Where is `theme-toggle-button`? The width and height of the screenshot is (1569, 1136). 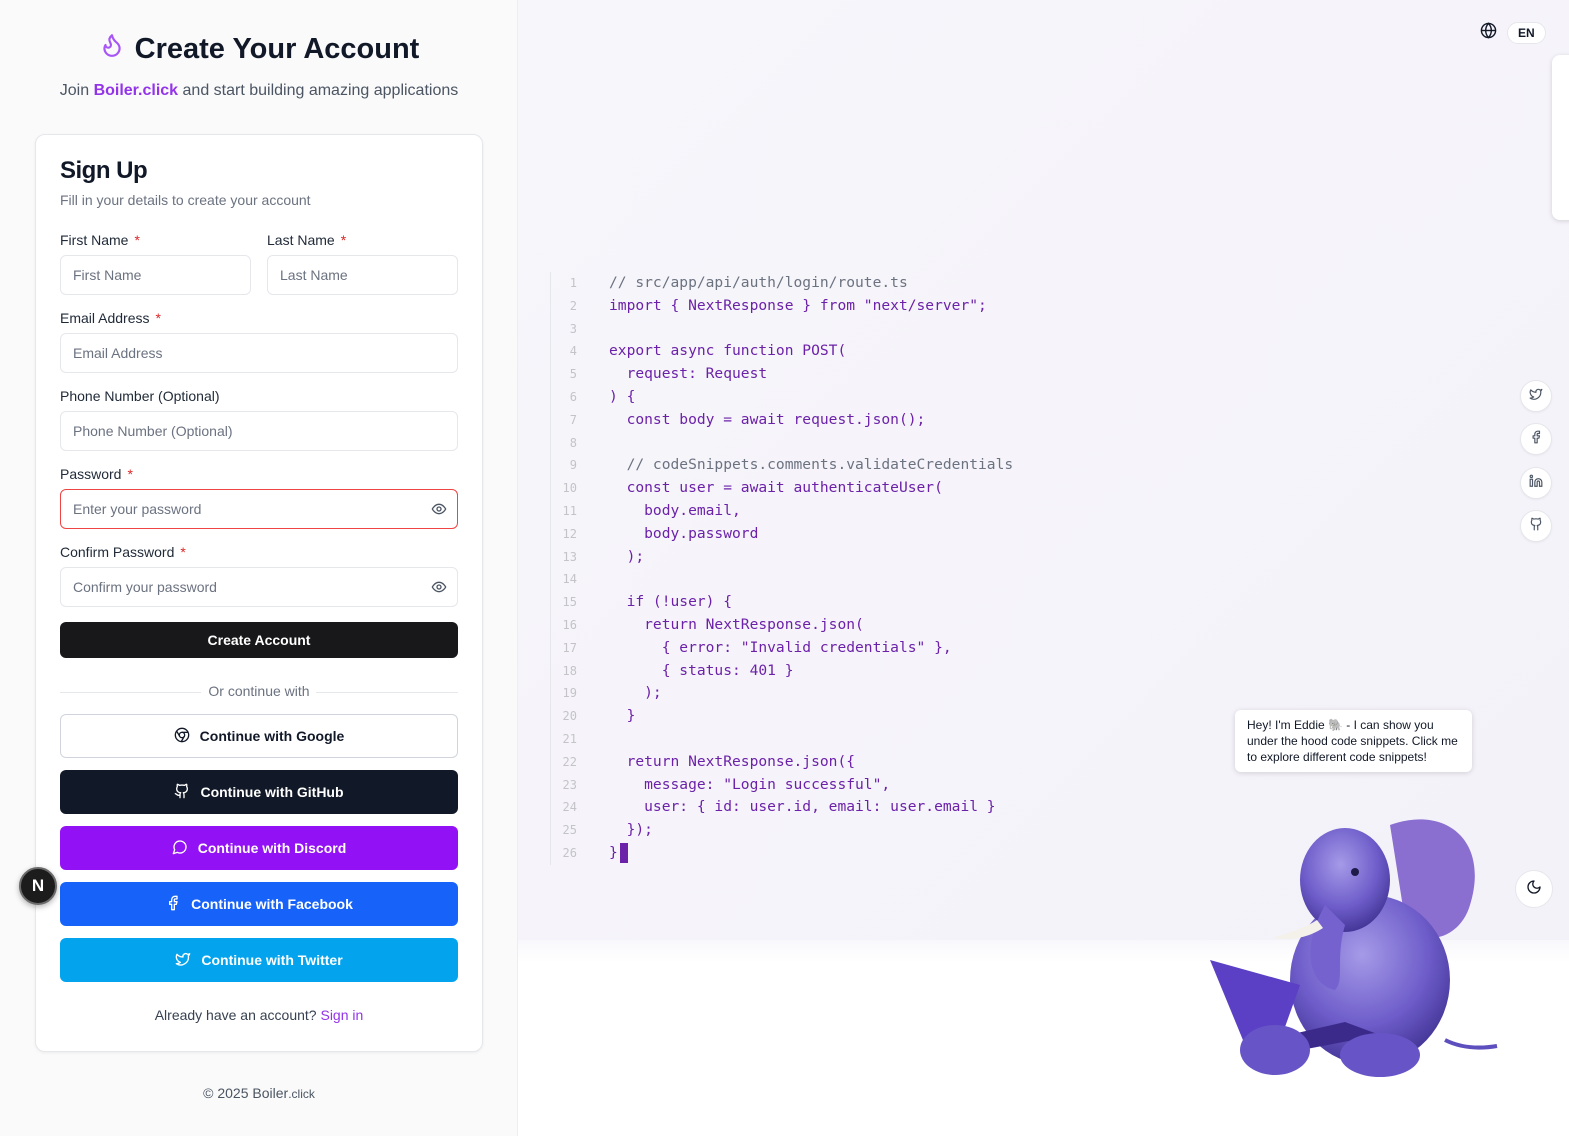
theme-toggle-button is located at coordinates (1534, 889).